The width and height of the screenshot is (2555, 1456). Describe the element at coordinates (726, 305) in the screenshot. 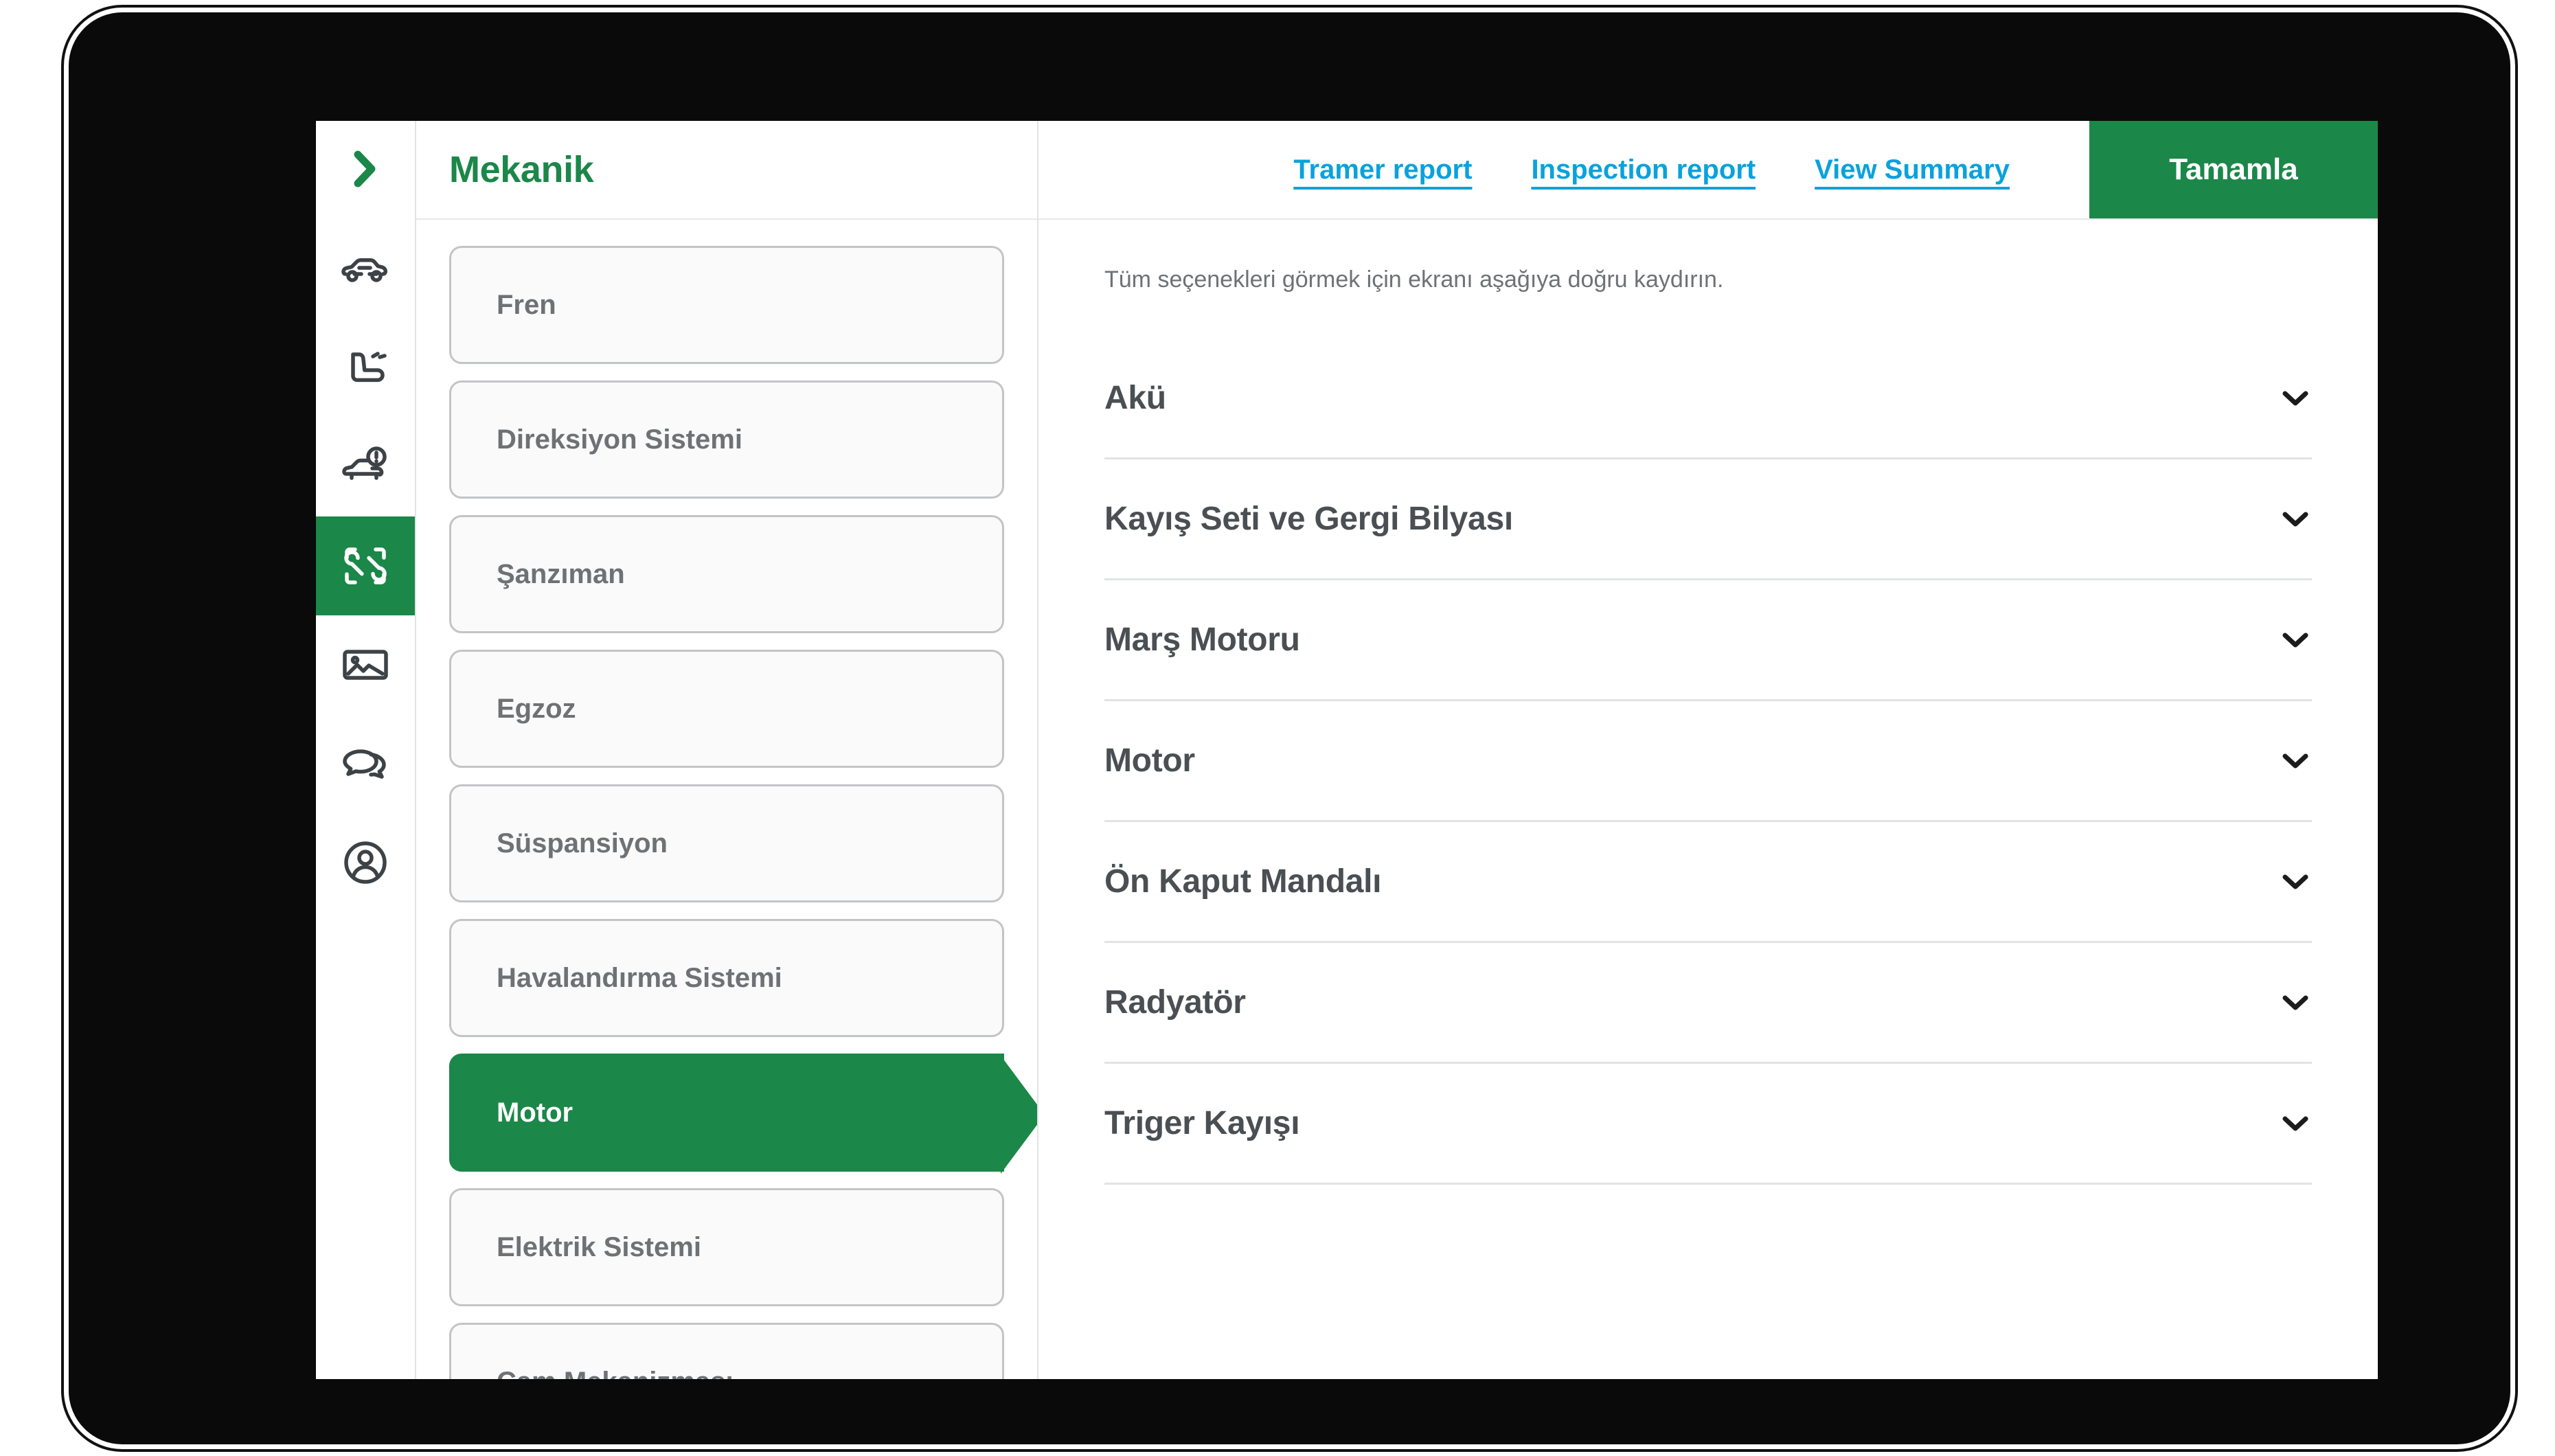

I see `section-list-item: Fren` at that location.